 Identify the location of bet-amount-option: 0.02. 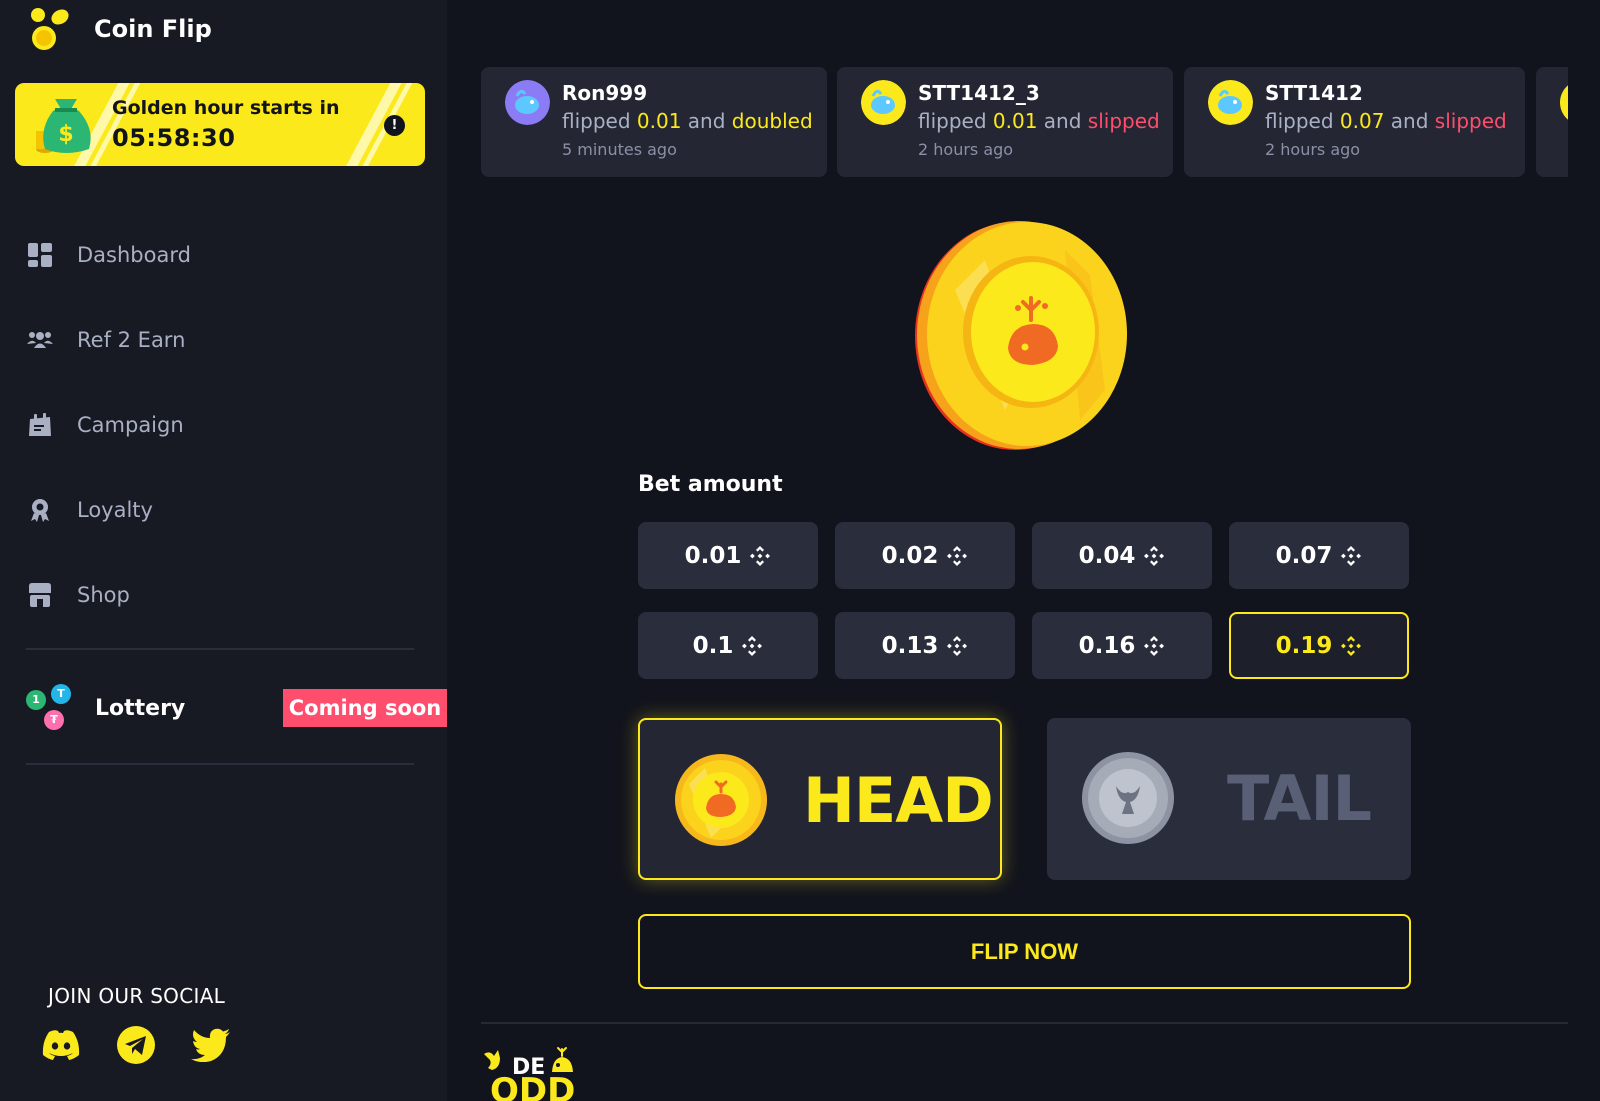
(925, 555).